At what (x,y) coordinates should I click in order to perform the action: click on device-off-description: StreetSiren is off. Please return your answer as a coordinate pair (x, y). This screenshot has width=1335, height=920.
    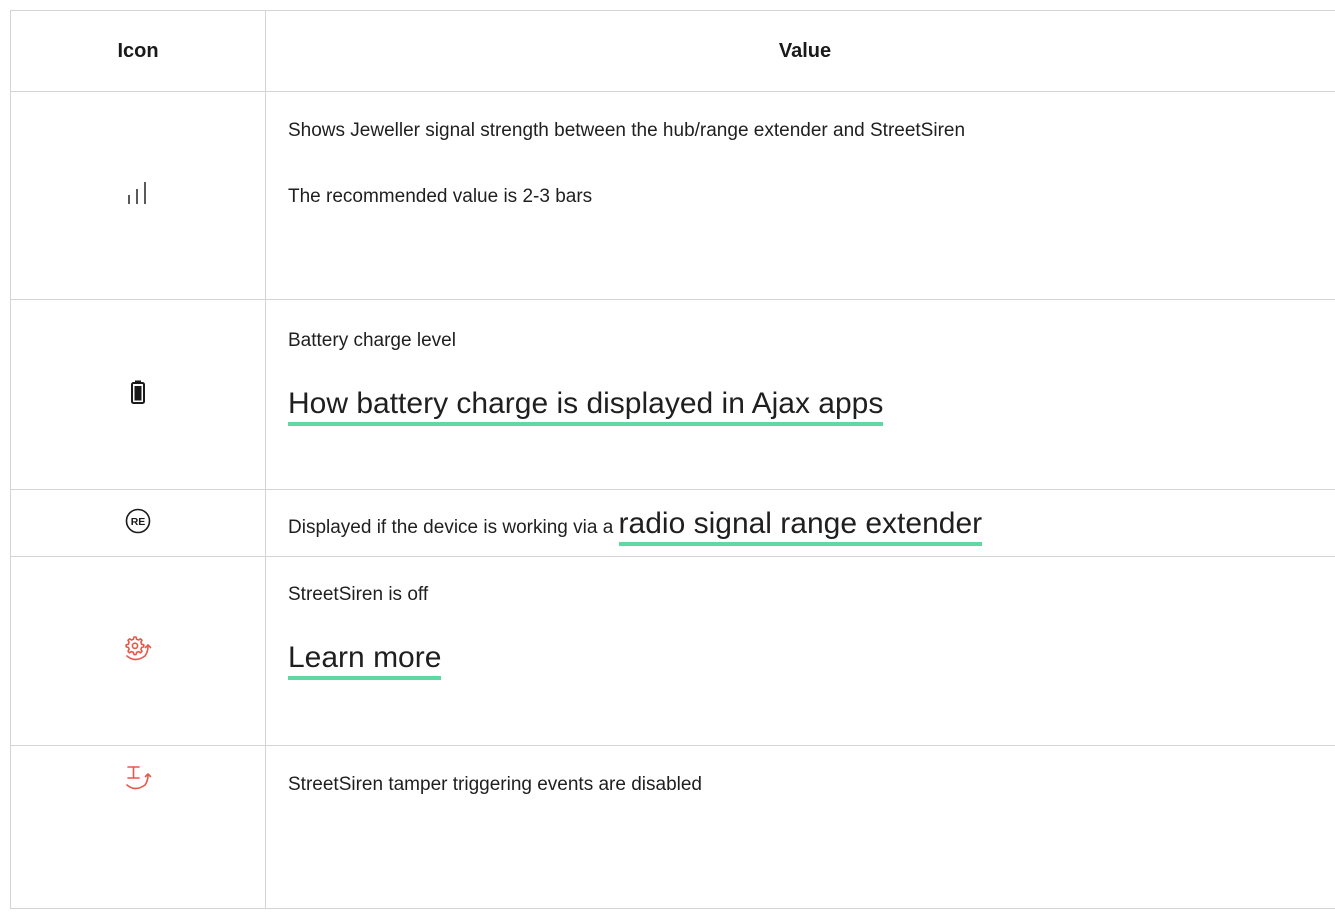
    Looking at the image, I should click on (358, 594).